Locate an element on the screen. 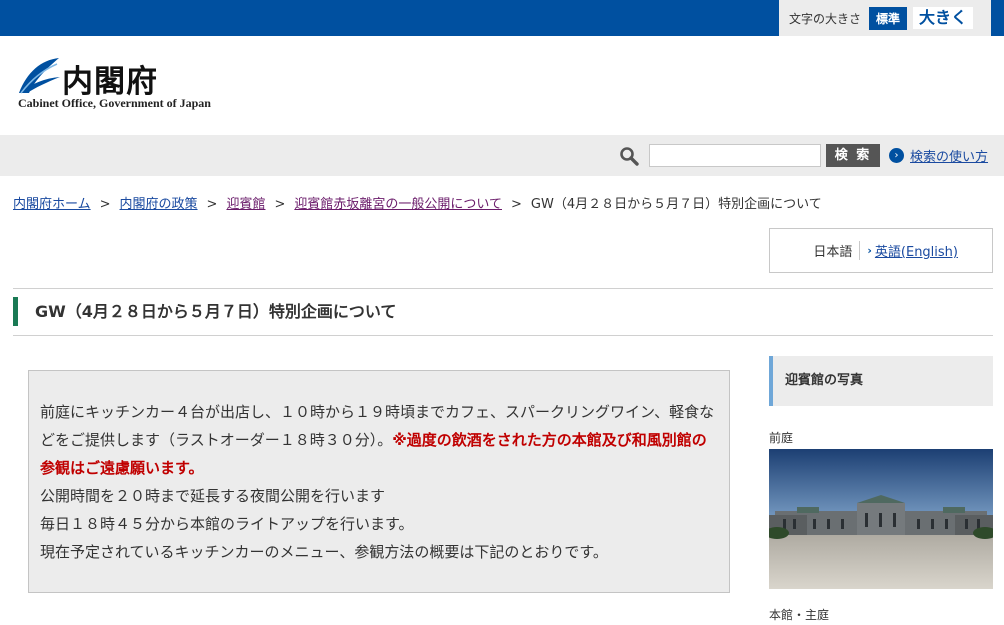 The image size is (1004, 625). notice-menu-info: 現在予定されているキッチンカーのメニュー、参観方法の概要は下記のとおりです。 is located at coordinates (324, 552).